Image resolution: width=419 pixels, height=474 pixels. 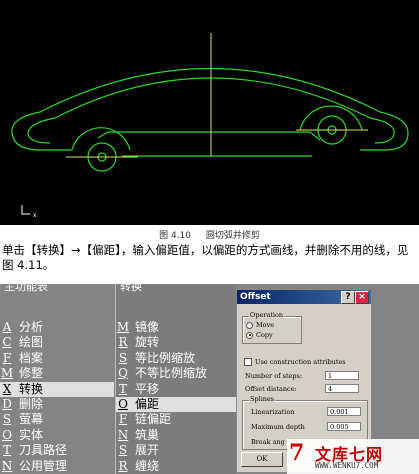 I want to click on main-menu-item-hotkey: D, so click(x=7, y=404).